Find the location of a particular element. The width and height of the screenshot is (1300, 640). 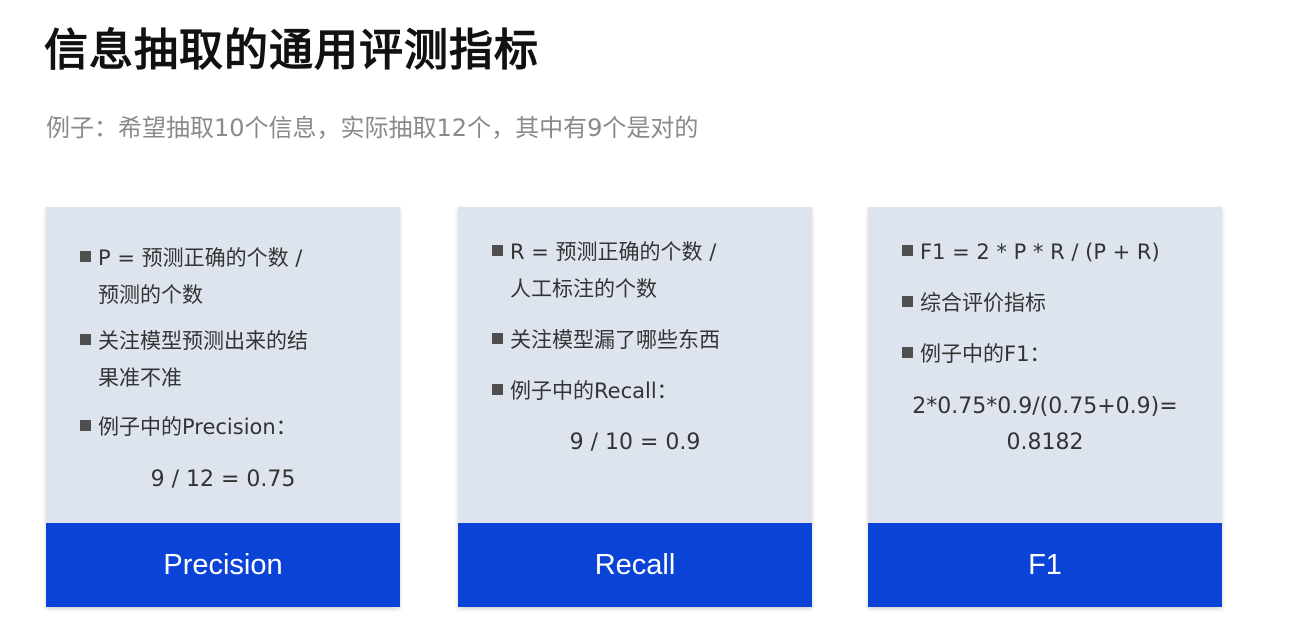

f1-result-value: 0.8182 is located at coordinates (1045, 442).